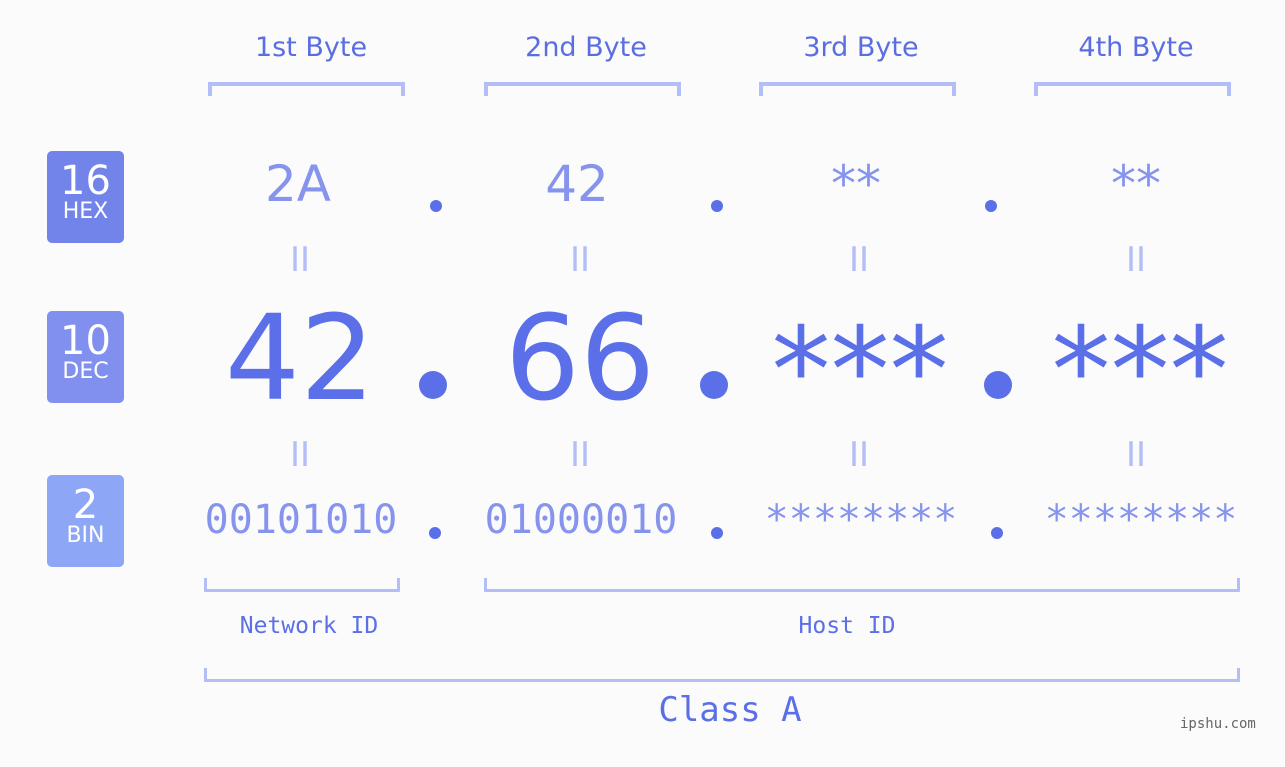  Describe the element at coordinates (586, 47) in the screenshot. I see `byte-header-2: 2nd Byte` at that location.